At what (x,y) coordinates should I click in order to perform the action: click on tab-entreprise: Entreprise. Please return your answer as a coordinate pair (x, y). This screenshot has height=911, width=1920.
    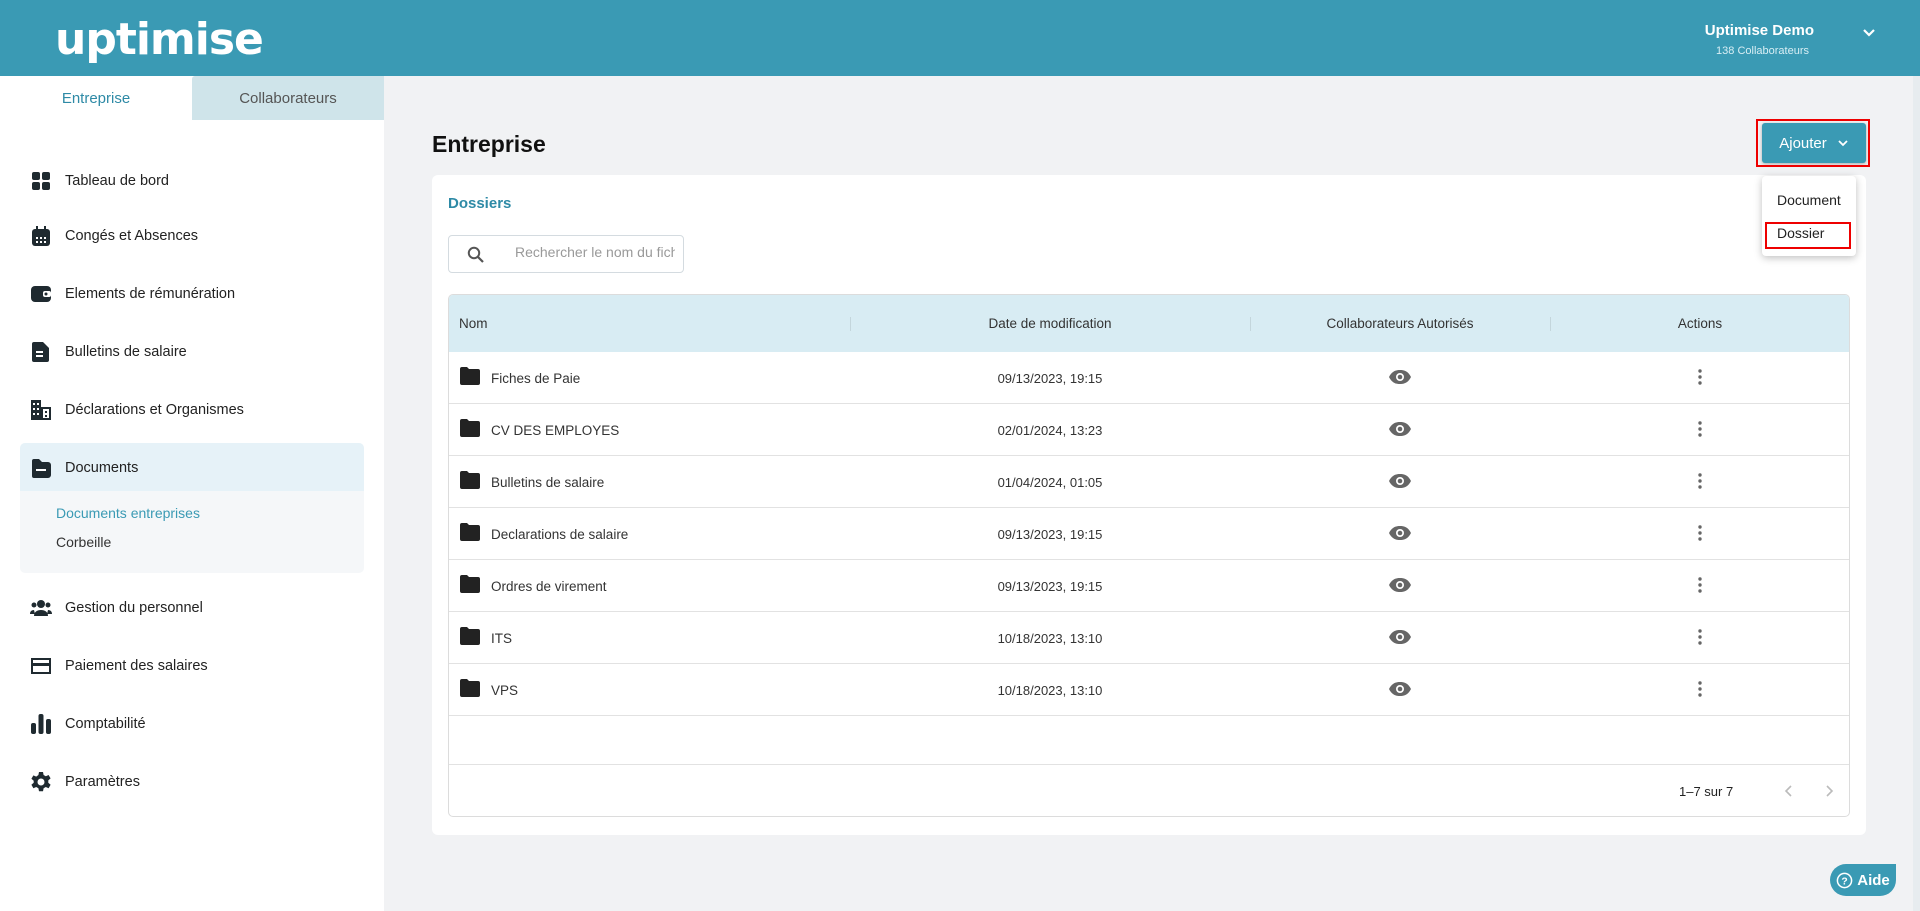
    Looking at the image, I should click on (96, 98).